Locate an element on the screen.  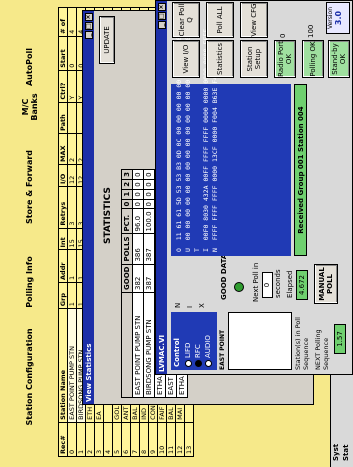
config-column-header: Path is located at coordinates (63, 118).